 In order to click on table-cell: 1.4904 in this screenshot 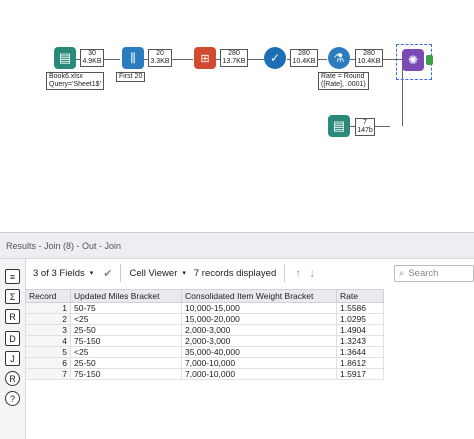, I will do `click(360, 330)`.